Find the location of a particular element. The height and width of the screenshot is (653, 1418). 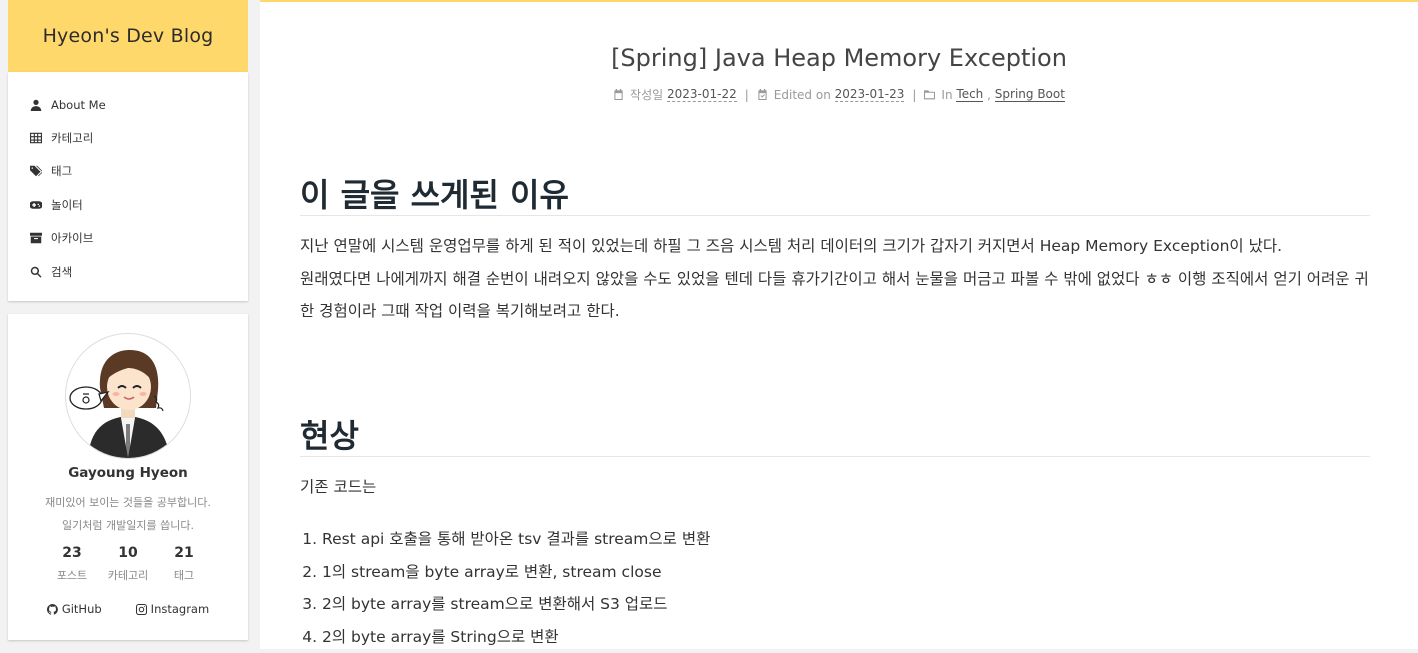

search-icon is located at coordinates (36, 272).